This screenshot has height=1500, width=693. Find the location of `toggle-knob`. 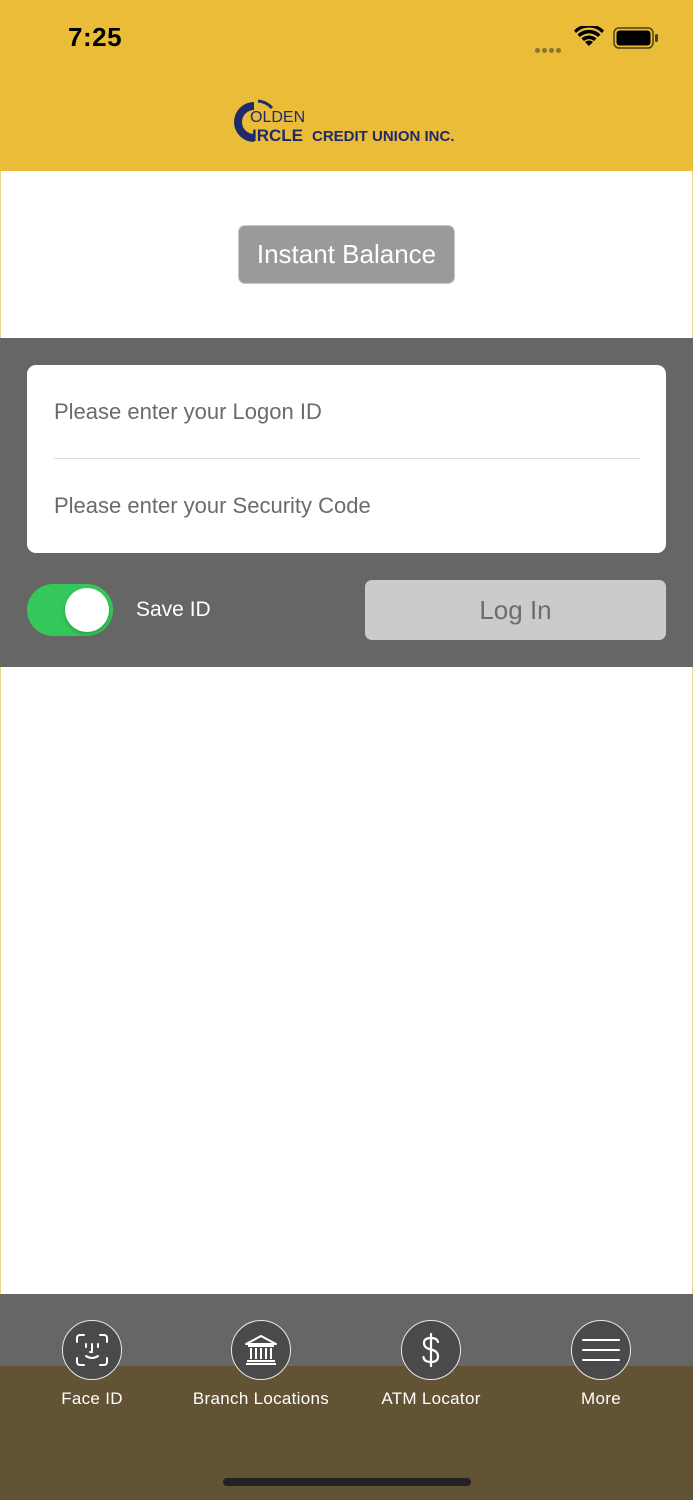

toggle-knob is located at coordinates (87, 610).